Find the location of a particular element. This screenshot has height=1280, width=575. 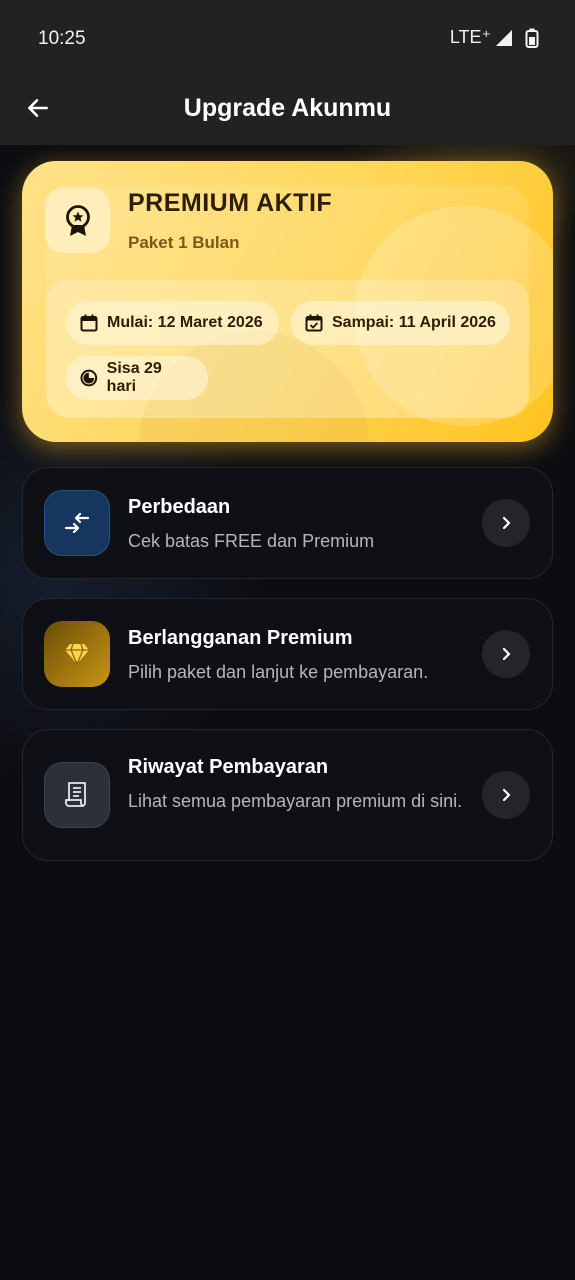

premium-plan: Paket 1 Bulan is located at coordinates (184, 242).